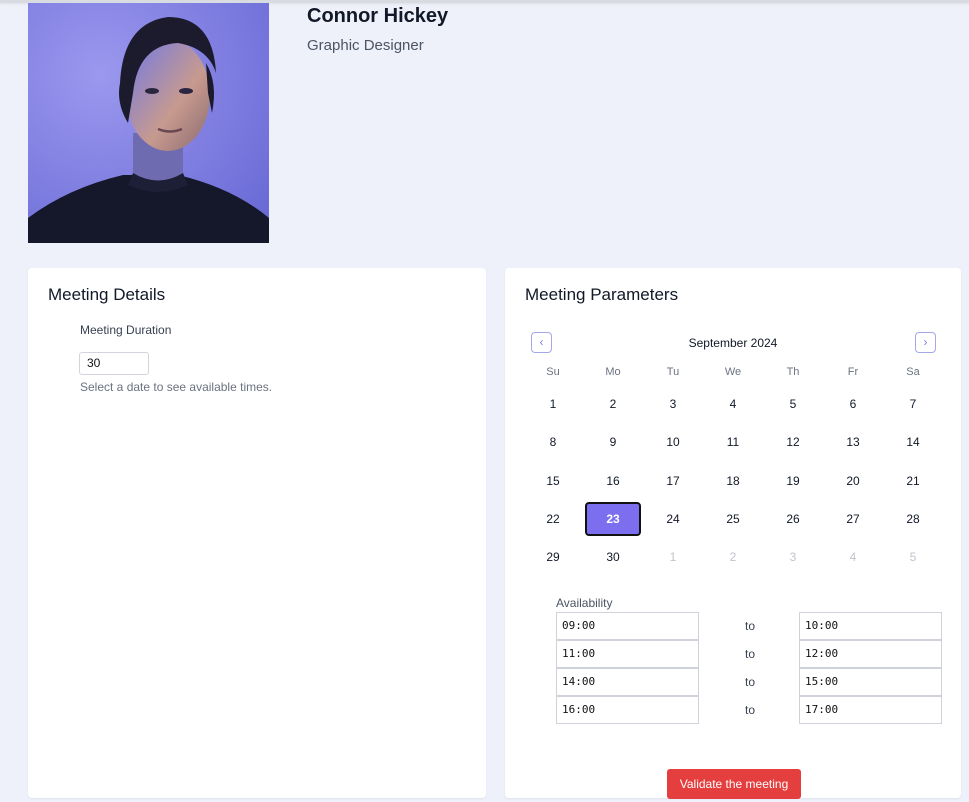 The image size is (969, 802). What do you see at coordinates (553, 404) in the screenshot?
I see `calendar-day: 1` at bounding box center [553, 404].